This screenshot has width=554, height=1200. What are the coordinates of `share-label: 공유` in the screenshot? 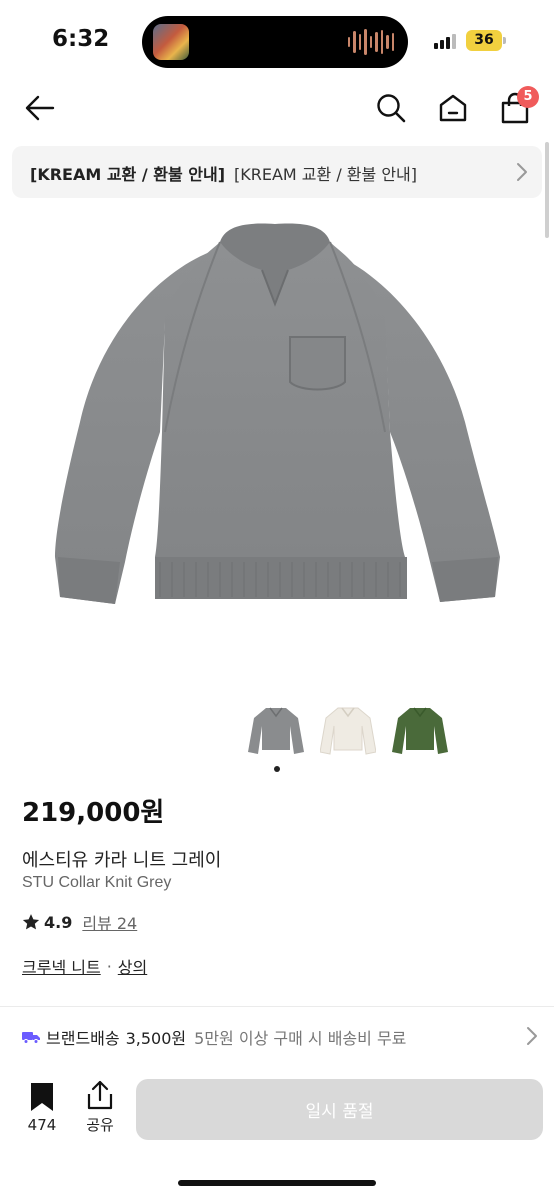 It's located at (100, 1125).